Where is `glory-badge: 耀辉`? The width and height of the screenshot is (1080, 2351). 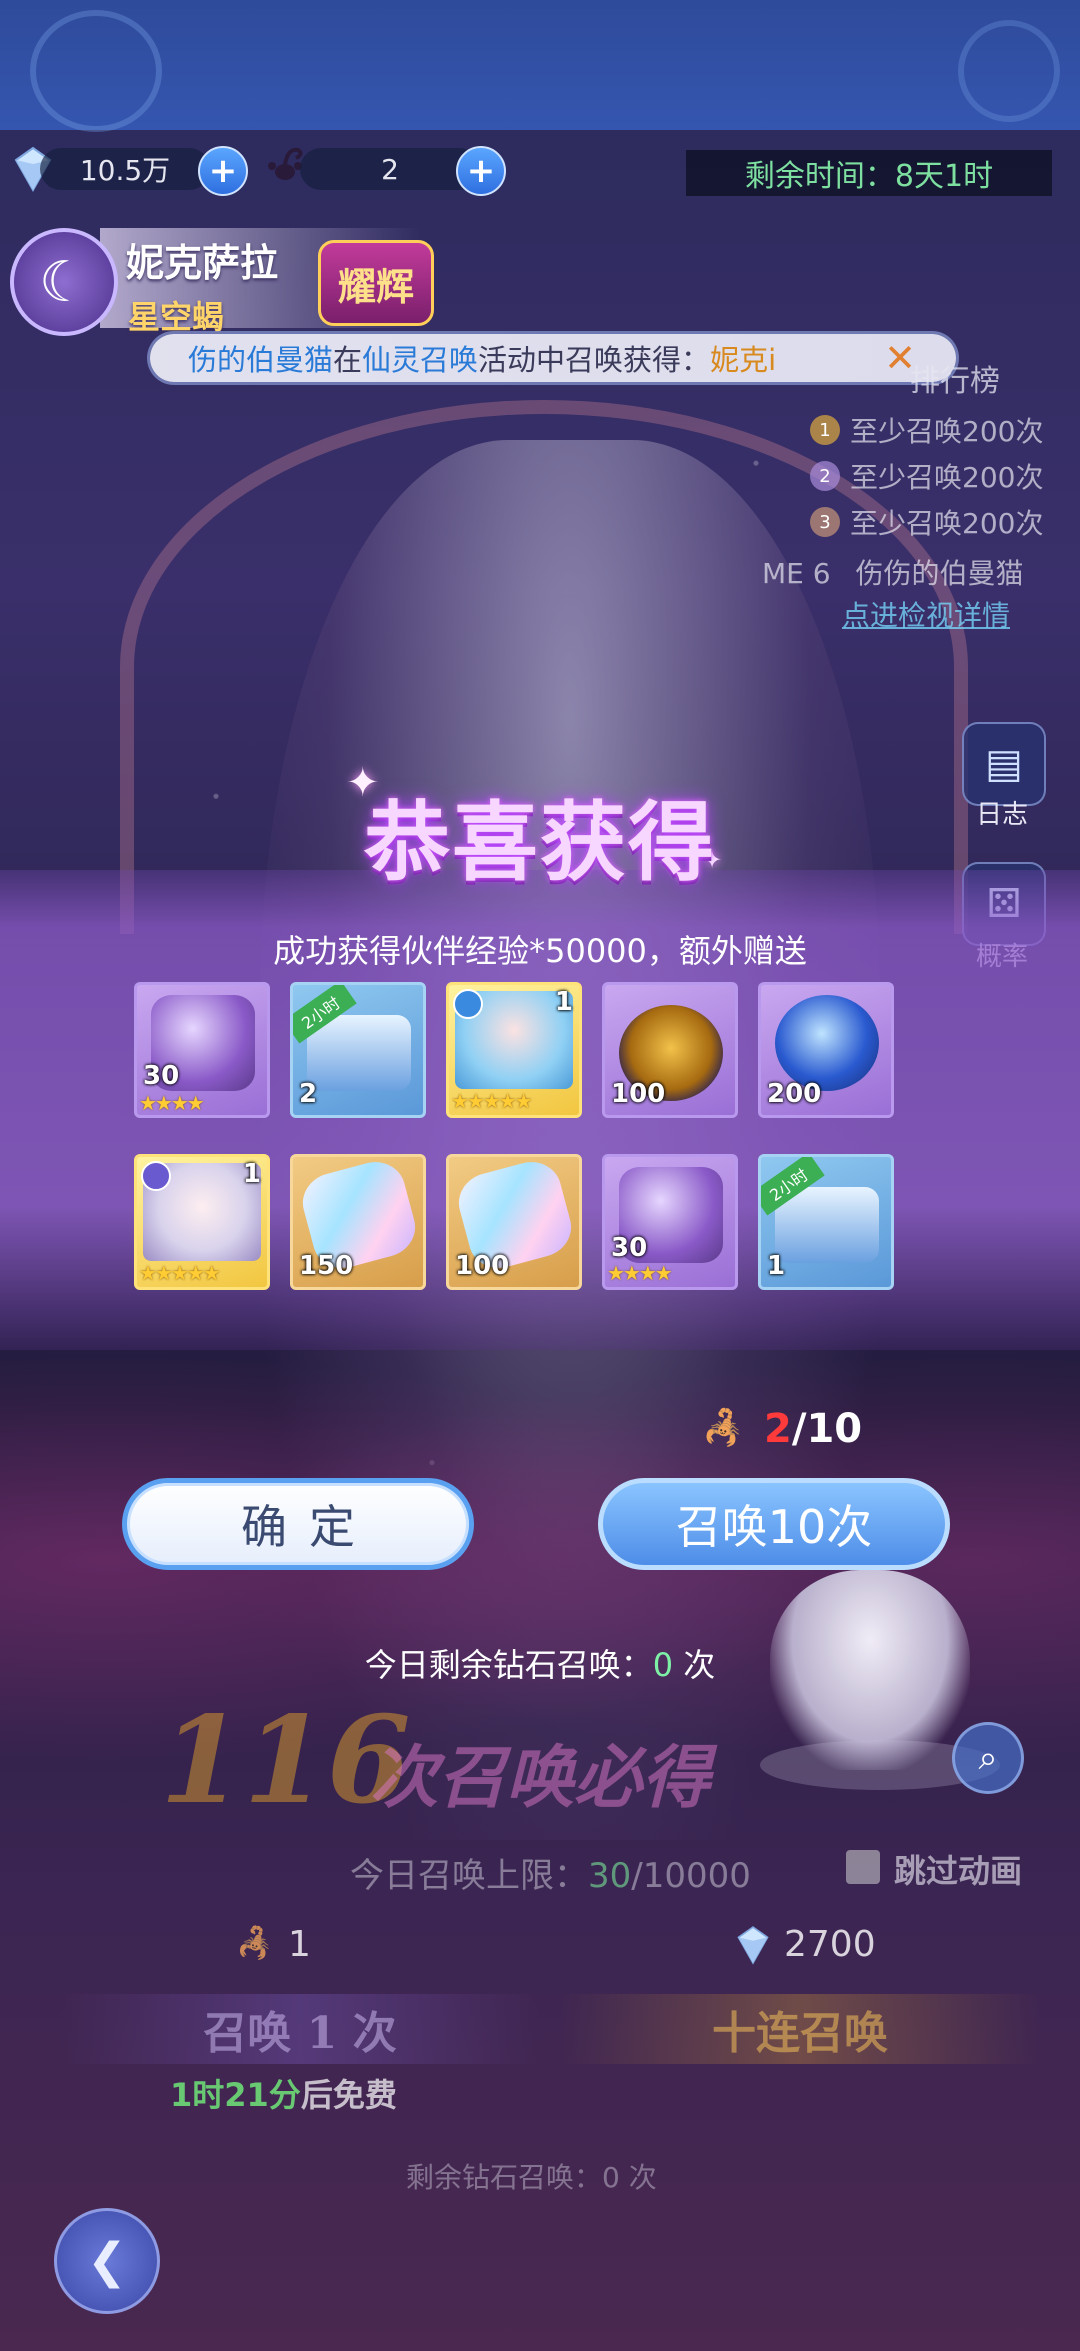
glory-badge: 耀辉 is located at coordinates (376, 283).